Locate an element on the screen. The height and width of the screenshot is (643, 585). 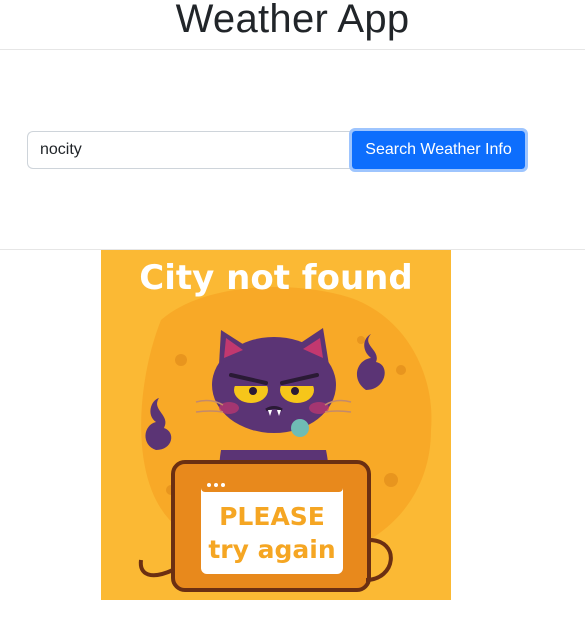
cat-pupil-right is located at coordinates (295, 391).